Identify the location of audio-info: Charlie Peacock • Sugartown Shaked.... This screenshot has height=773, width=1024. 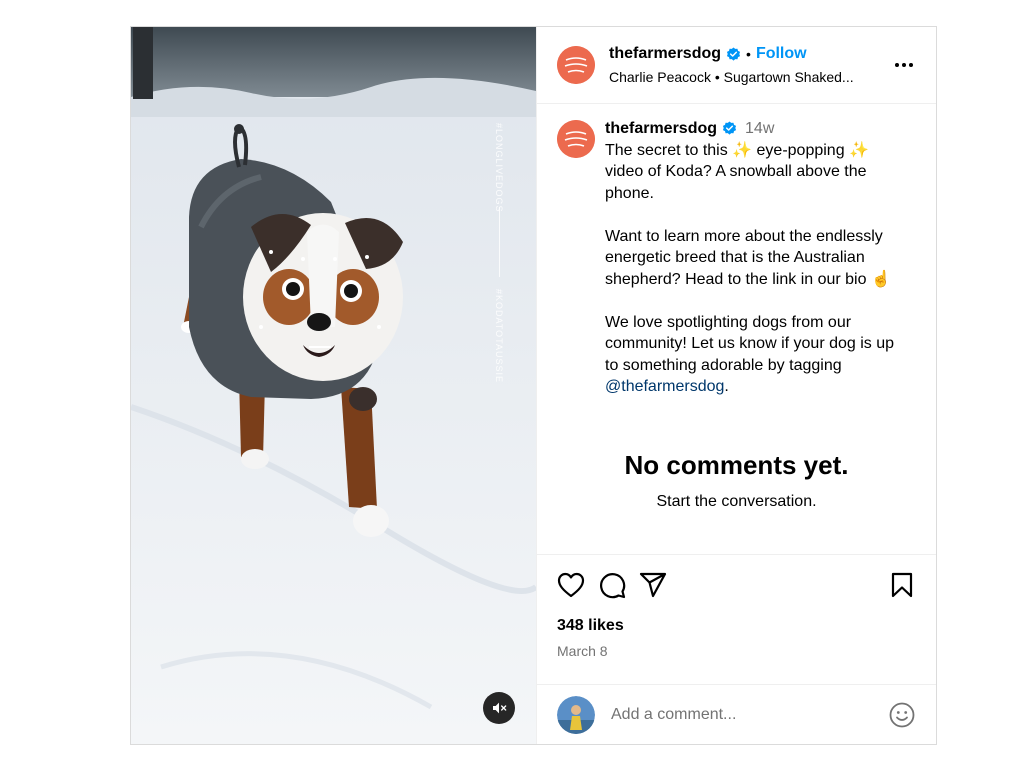
(731, 77).